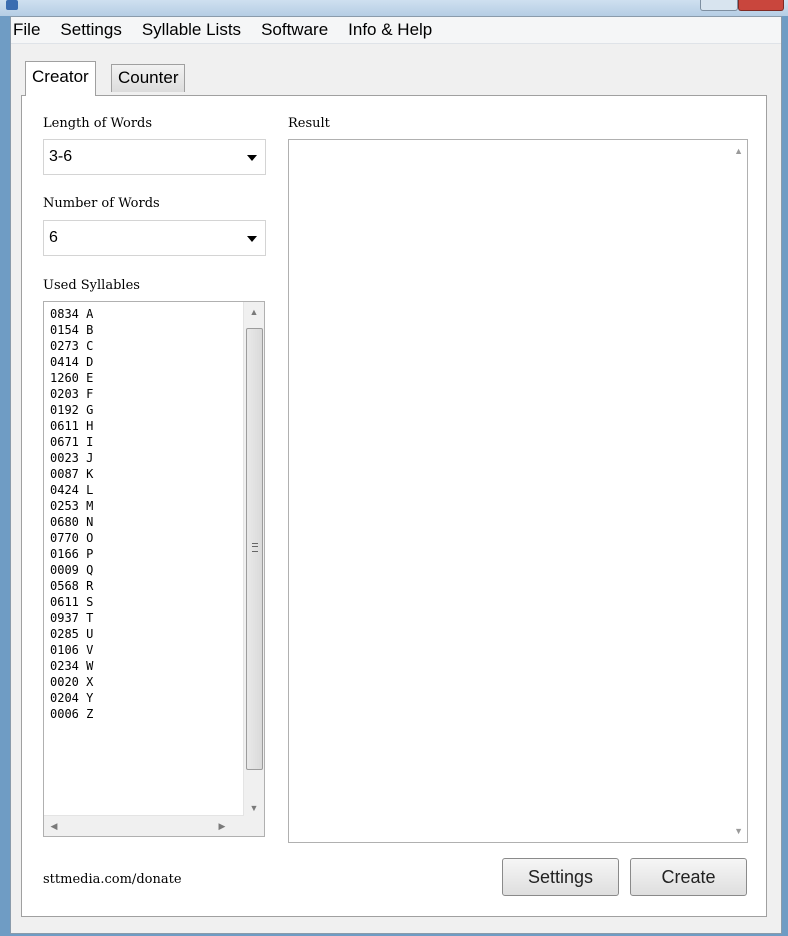  What do you see at coordinates (71, 522) in the screenshot?
I see `list-item: 0680 N` at bounding box center [71, 522].